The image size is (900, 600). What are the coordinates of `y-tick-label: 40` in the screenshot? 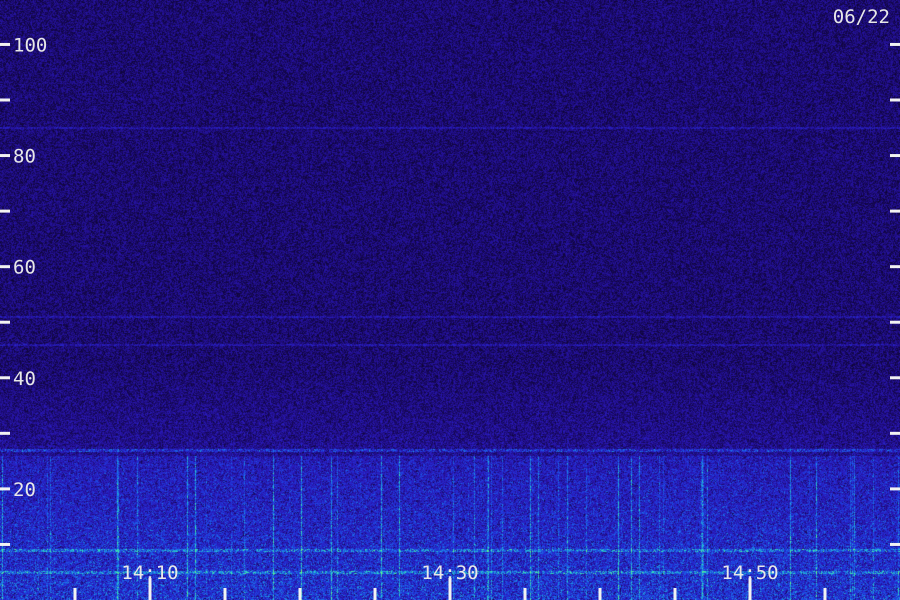 It's located at (24, 379).